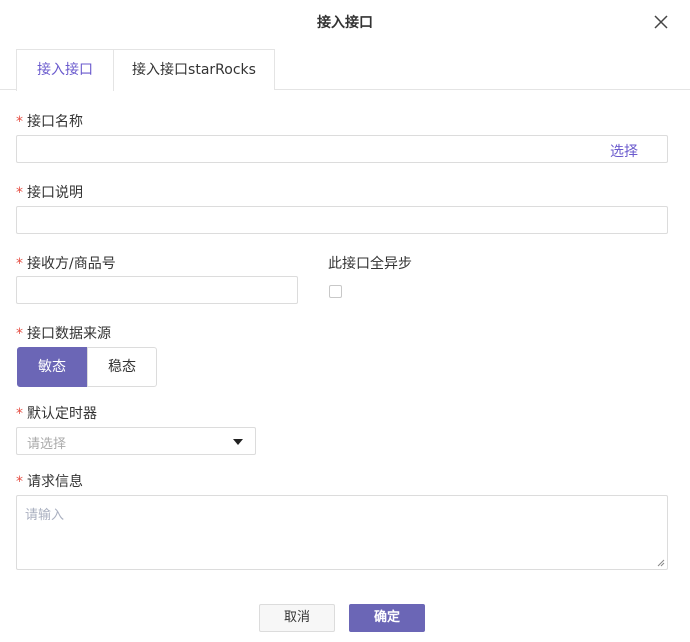  I want to click on tab-interface: 接入接口, so click(65, 70).